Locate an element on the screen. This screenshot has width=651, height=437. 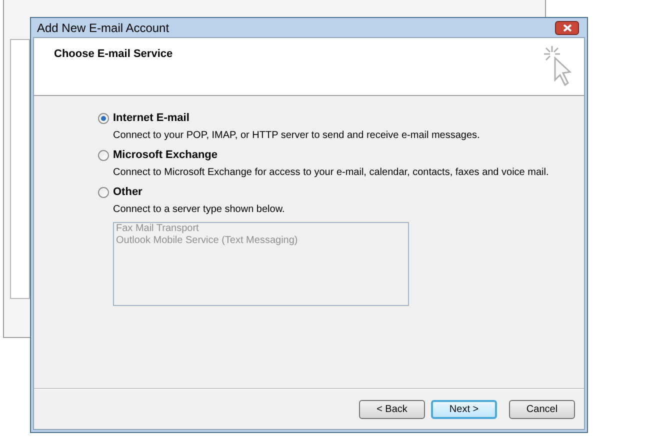
close-icon is located at coordinates (567, 28).